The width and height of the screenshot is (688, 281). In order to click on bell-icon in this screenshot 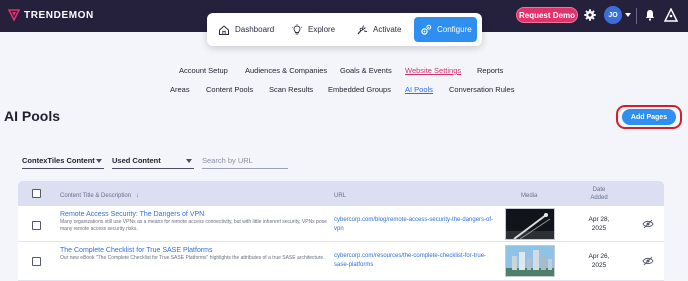, I will do `click(650, 15)`.